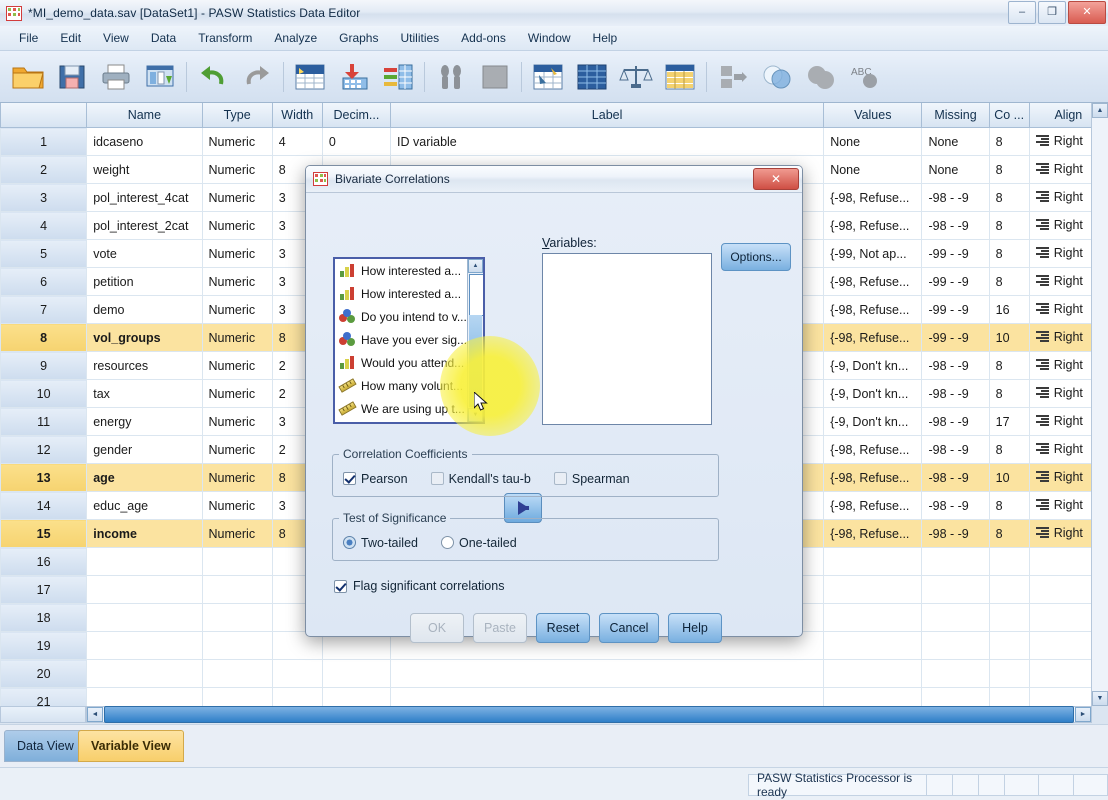 This screenshot has height=800, width=1108. Describe the element at coordinates (1022, 12) in the screenshot. I see `minimize-button: –` at that location.